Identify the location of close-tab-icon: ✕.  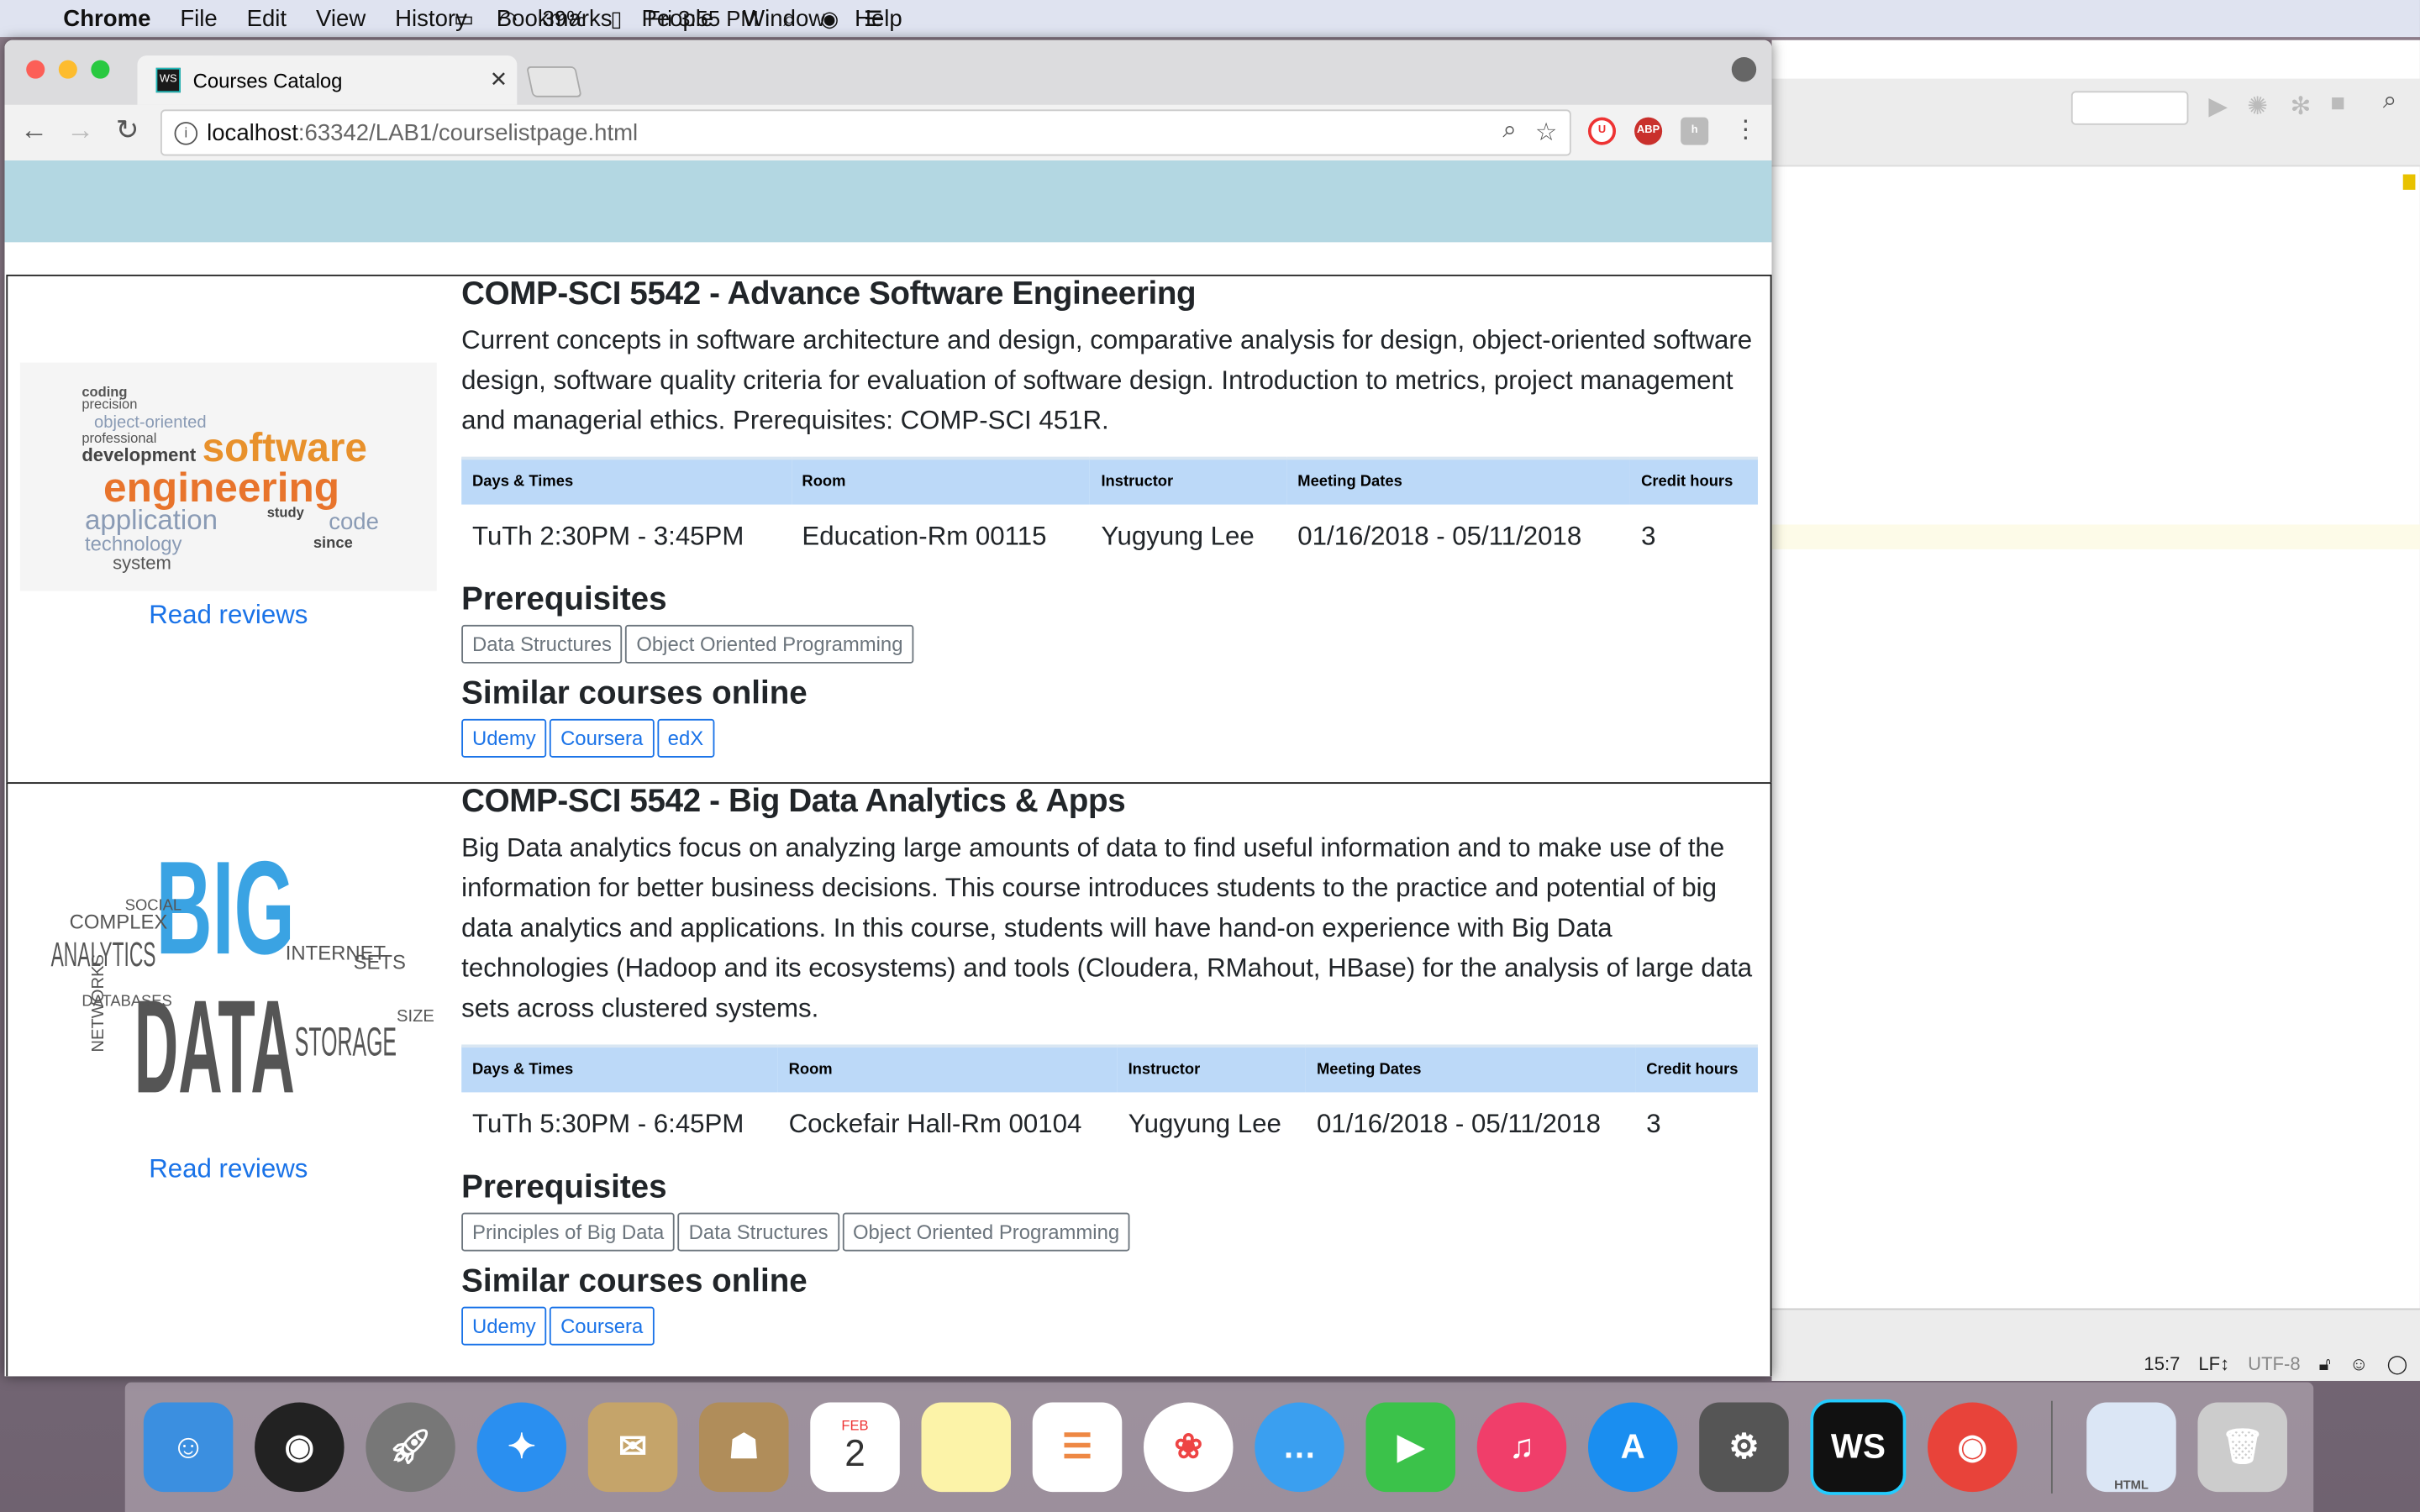
(499, 79).